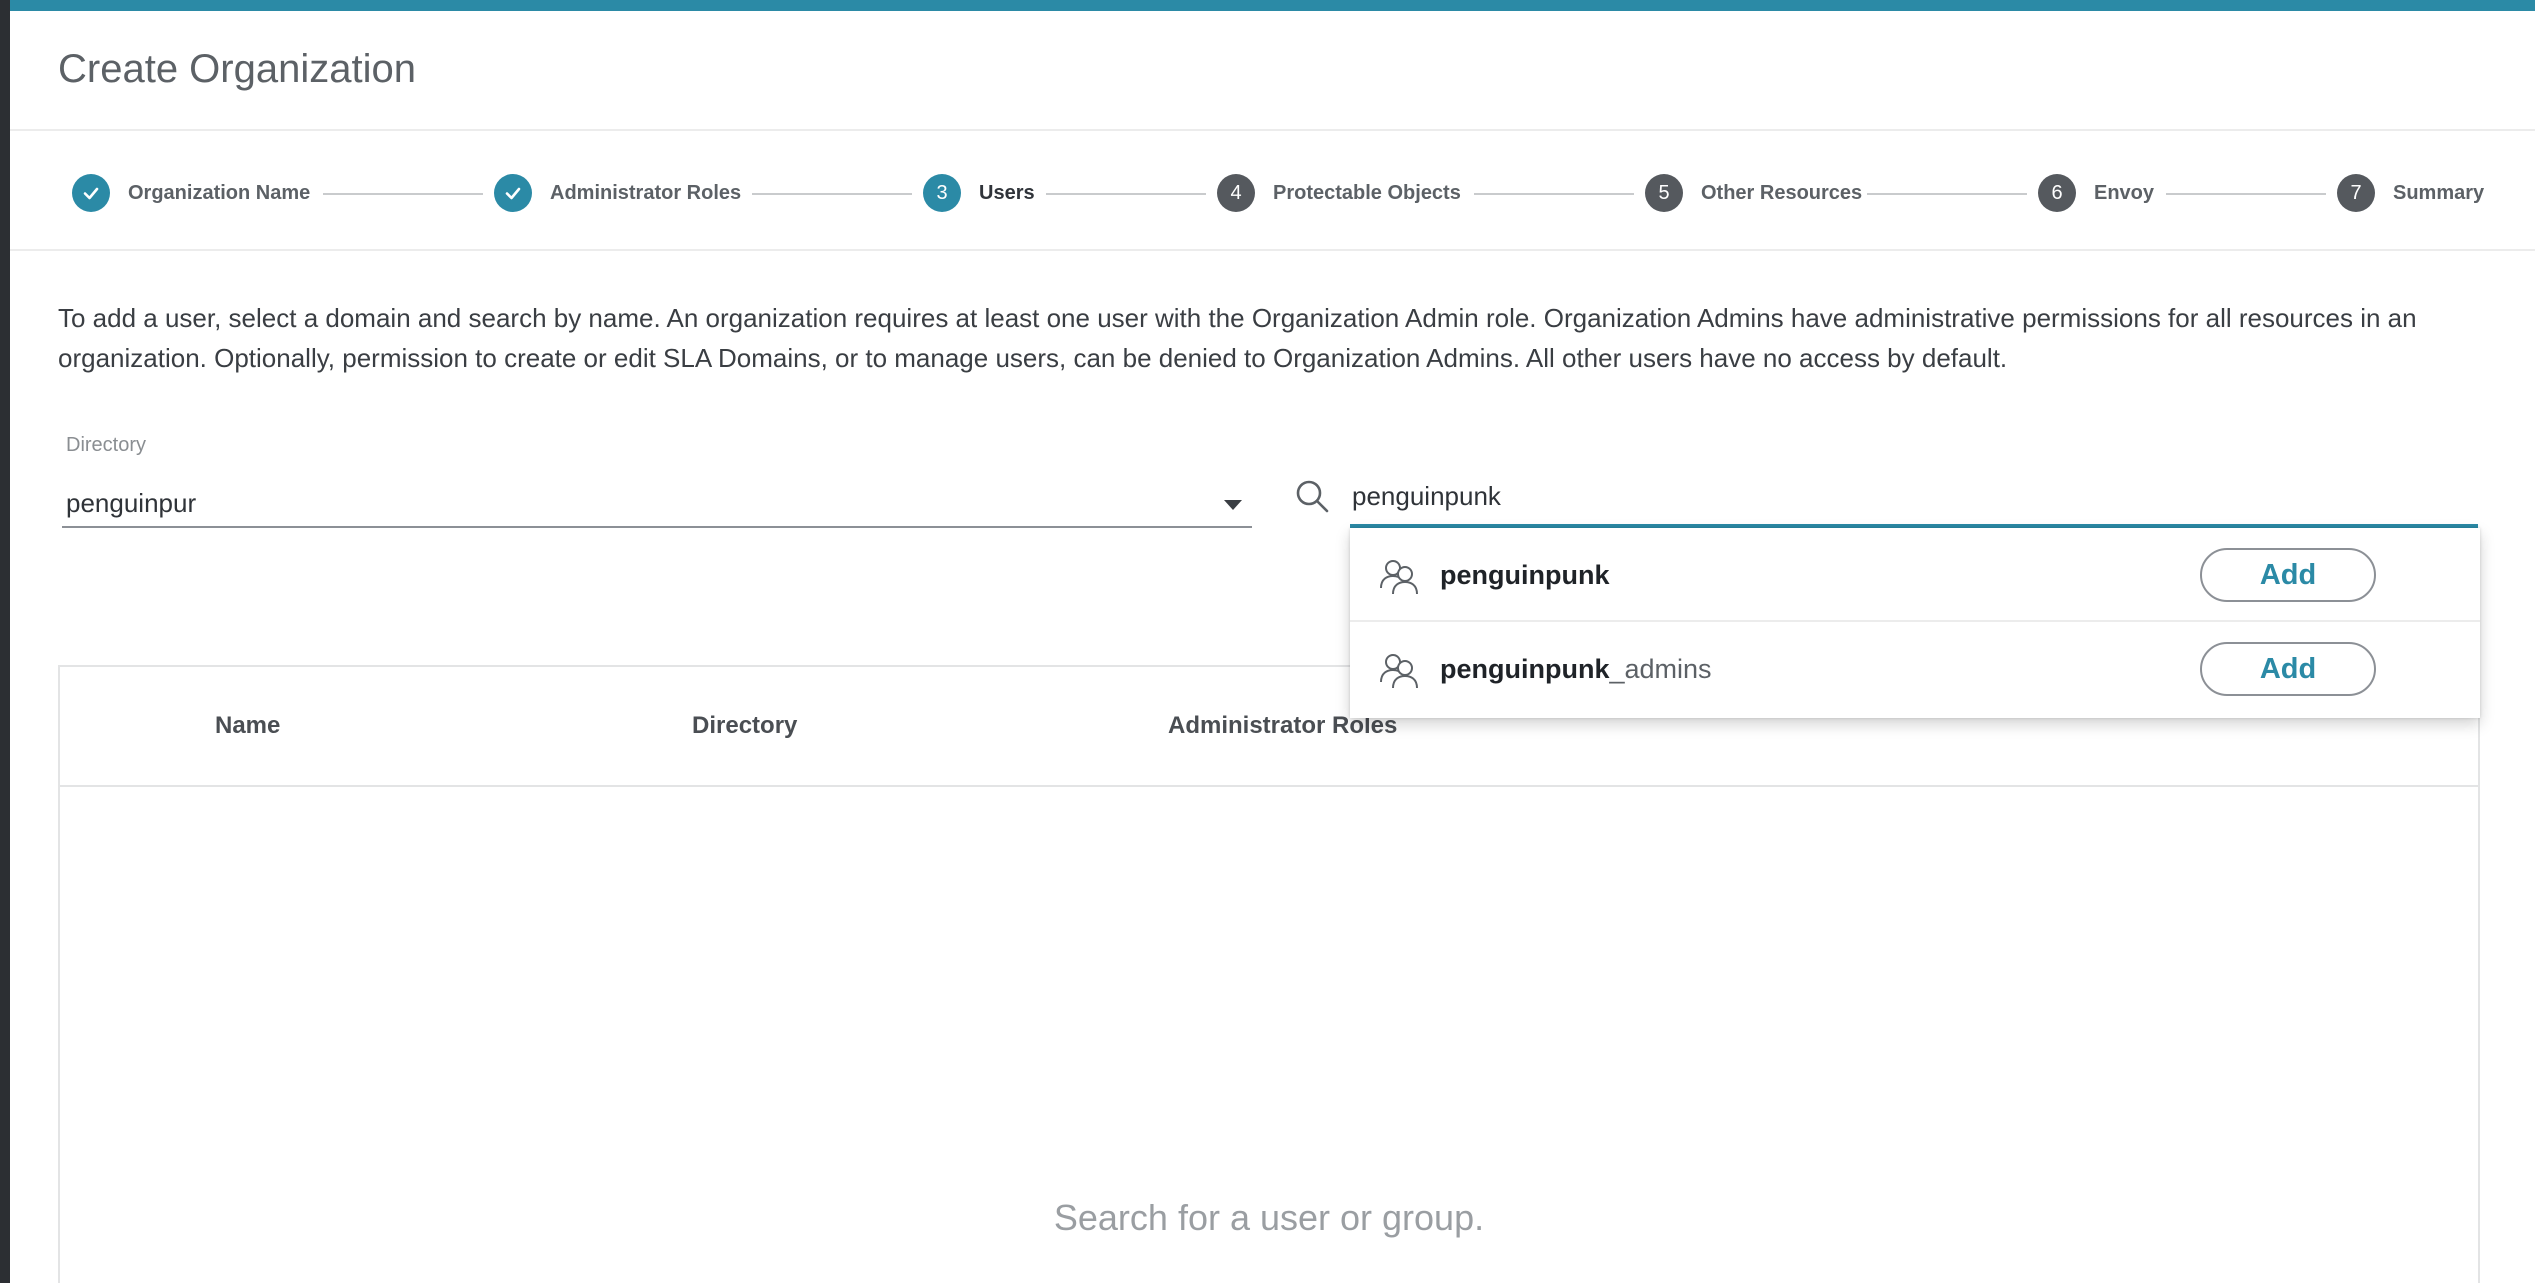 This screenshot has height=1283, width=2535. I want to click on step-users: 3 Users, so click(979, 193).